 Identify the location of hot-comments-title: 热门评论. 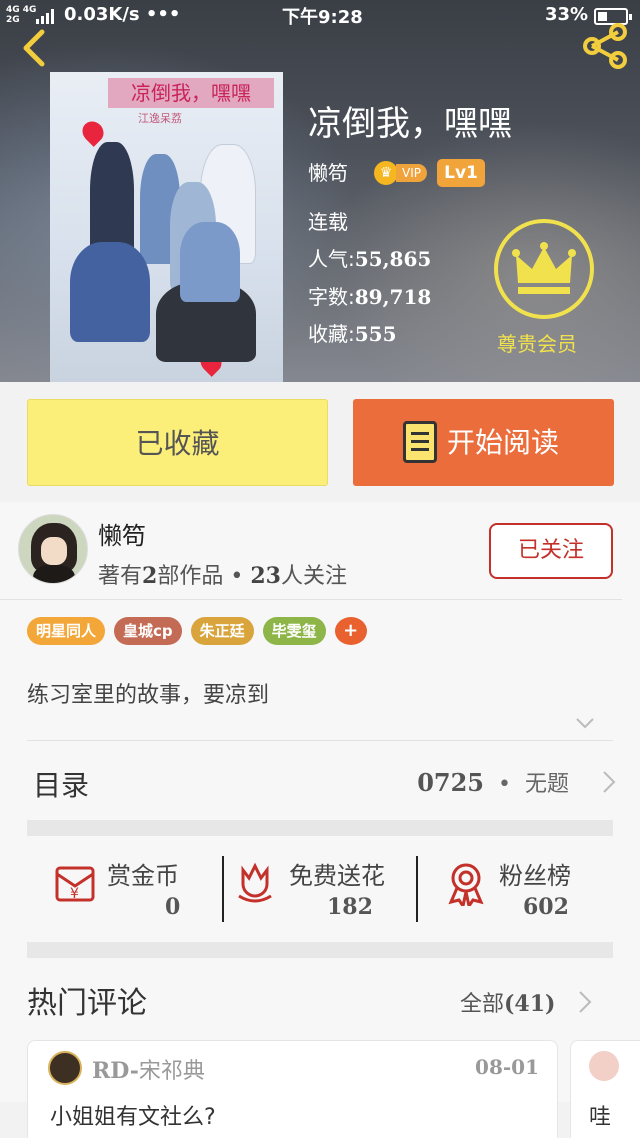
(87, 1003).